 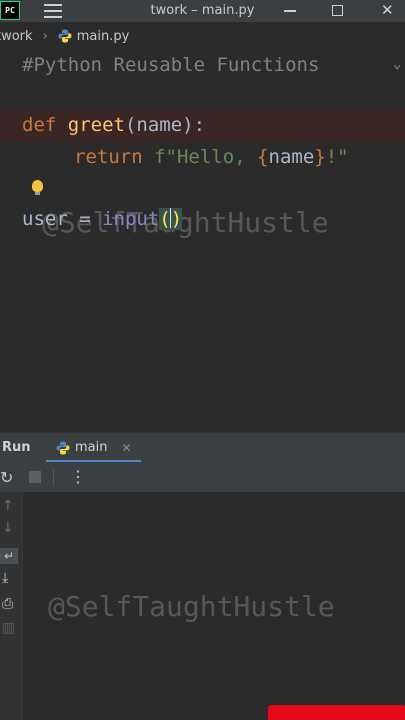 What do you see at coordinates (202, 36) in the screenshot?
I see `breadcrumb: twork › main.py` at bounding box center [202, 36].